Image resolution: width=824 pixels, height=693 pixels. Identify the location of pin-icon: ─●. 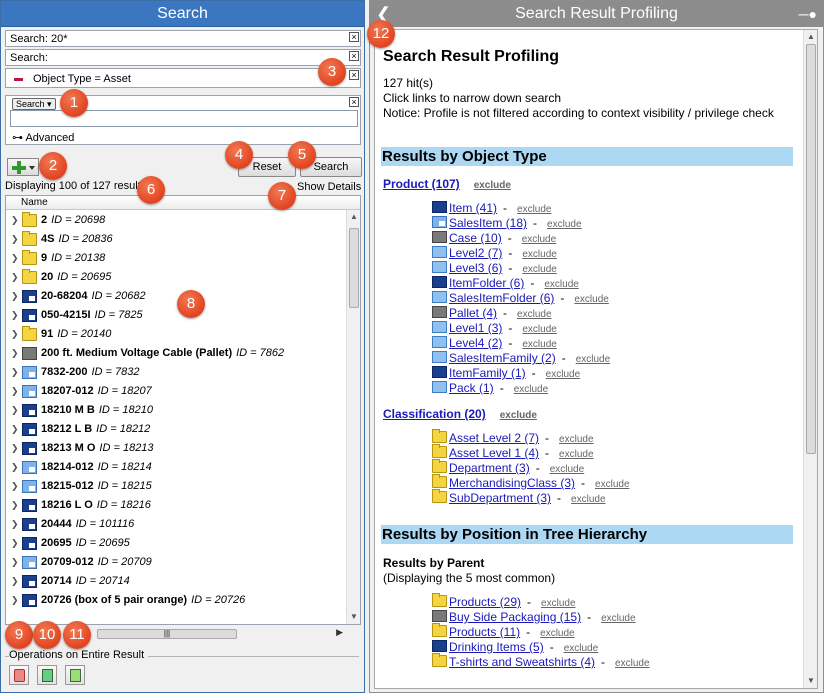
(808, 14).